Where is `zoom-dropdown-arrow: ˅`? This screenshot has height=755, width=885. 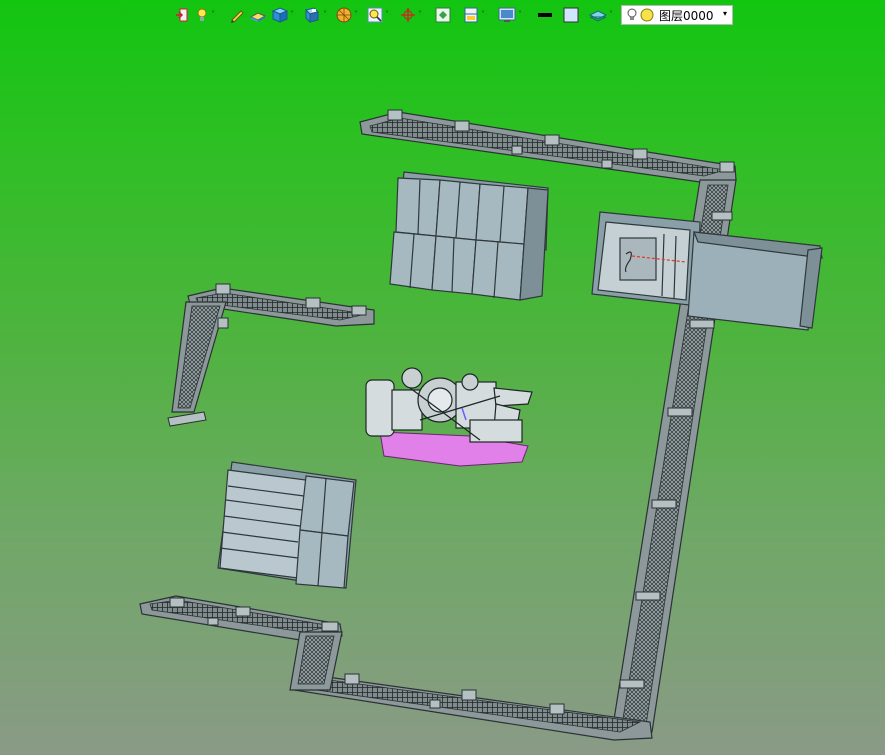 zoom-dropdown-arrow: ˅ is located at coordinates (387, 15).